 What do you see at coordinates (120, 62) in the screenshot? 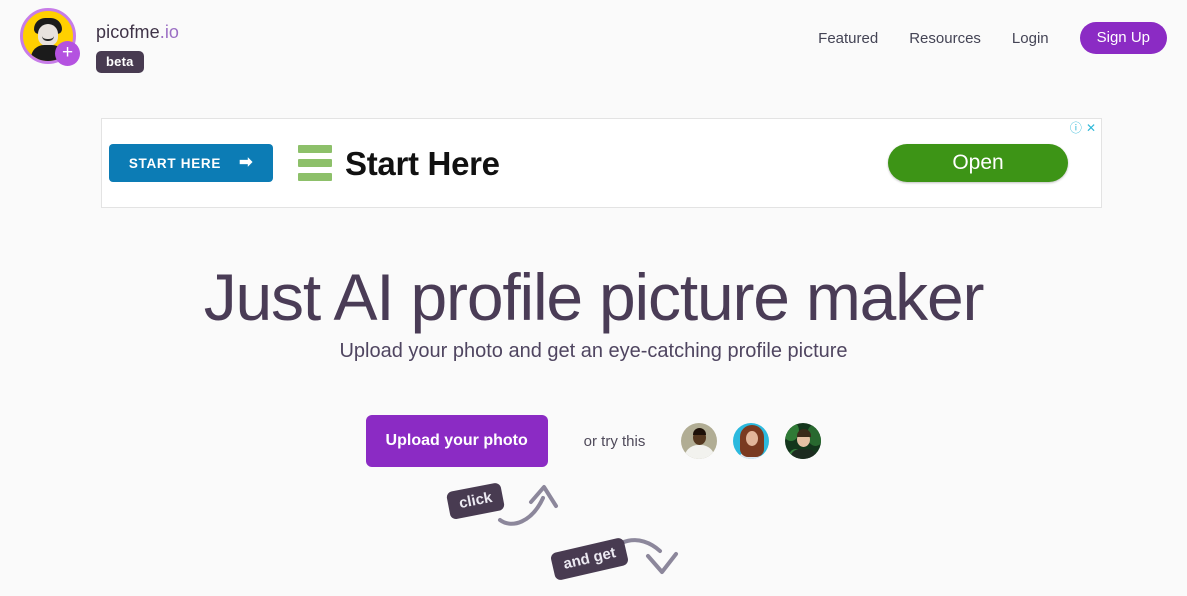
I see `beta-badge: beta` at bounding box center [120, 62].